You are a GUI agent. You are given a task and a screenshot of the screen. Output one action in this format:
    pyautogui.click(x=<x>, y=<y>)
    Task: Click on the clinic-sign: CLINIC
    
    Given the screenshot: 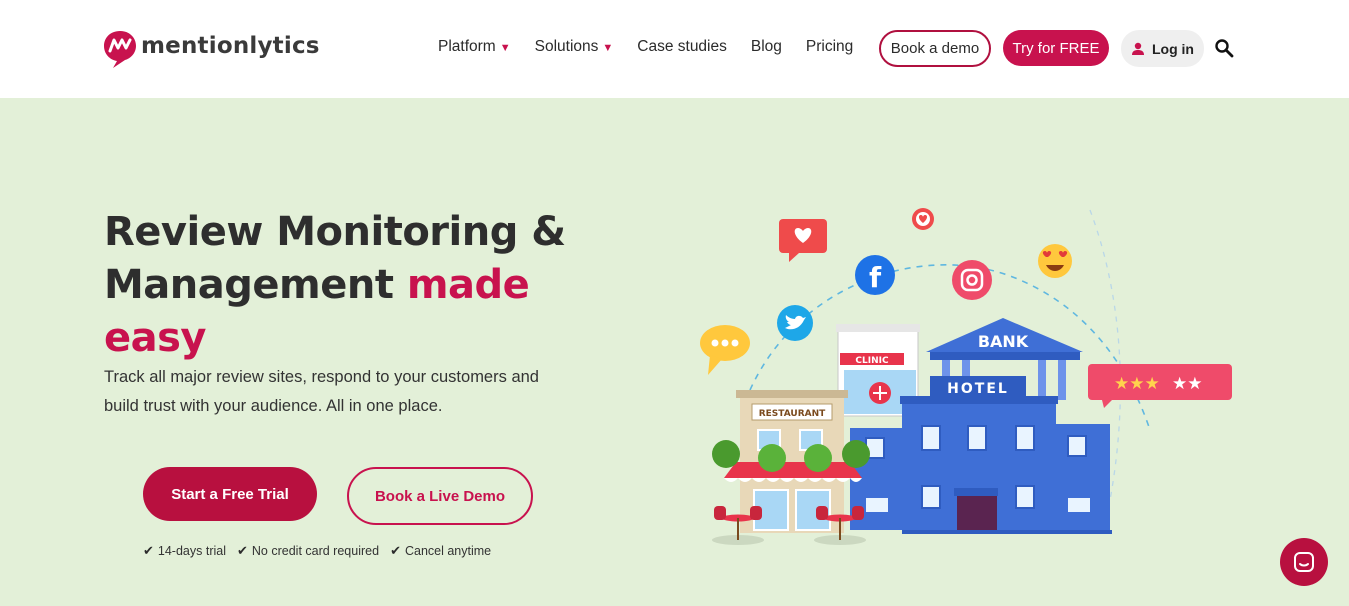 What is the action you would take?
    pyautogui.click(x=872, y=361)
    